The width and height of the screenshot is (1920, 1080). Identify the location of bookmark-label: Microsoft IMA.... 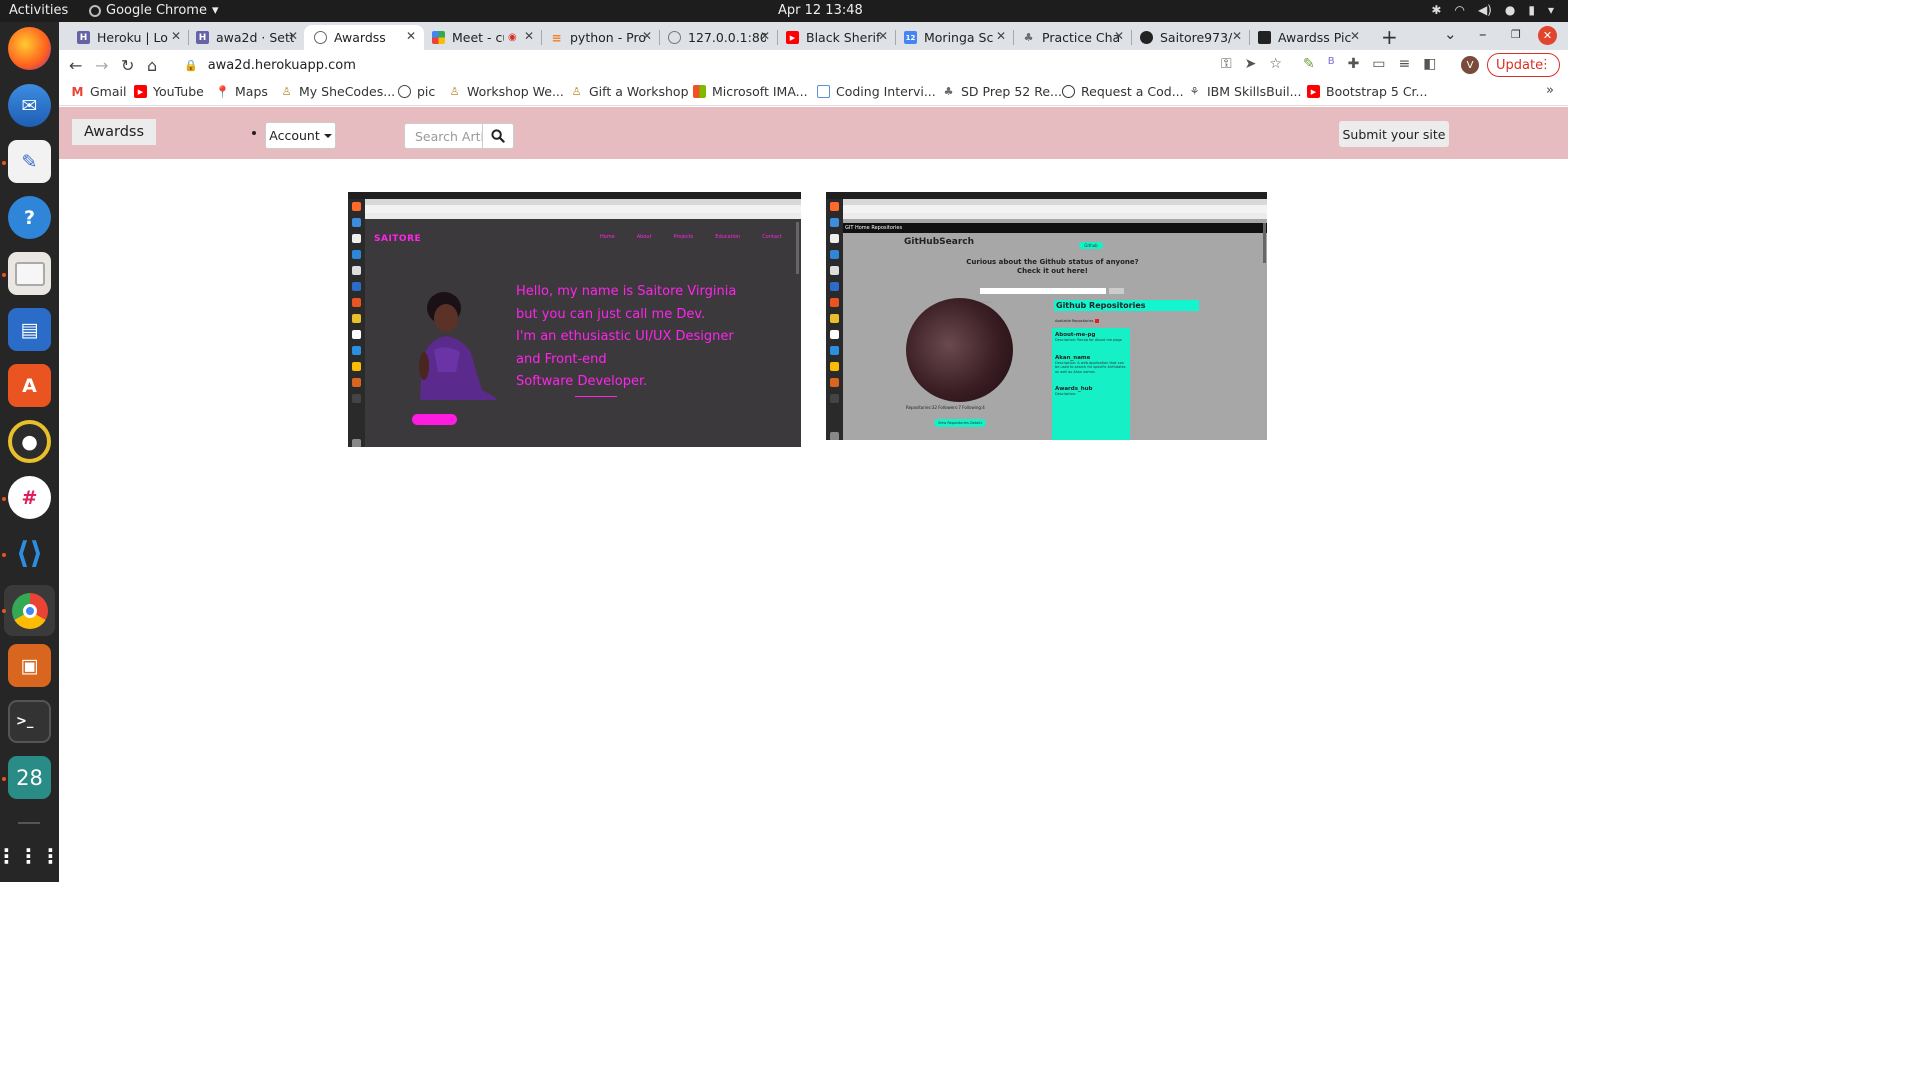
(760, 91).